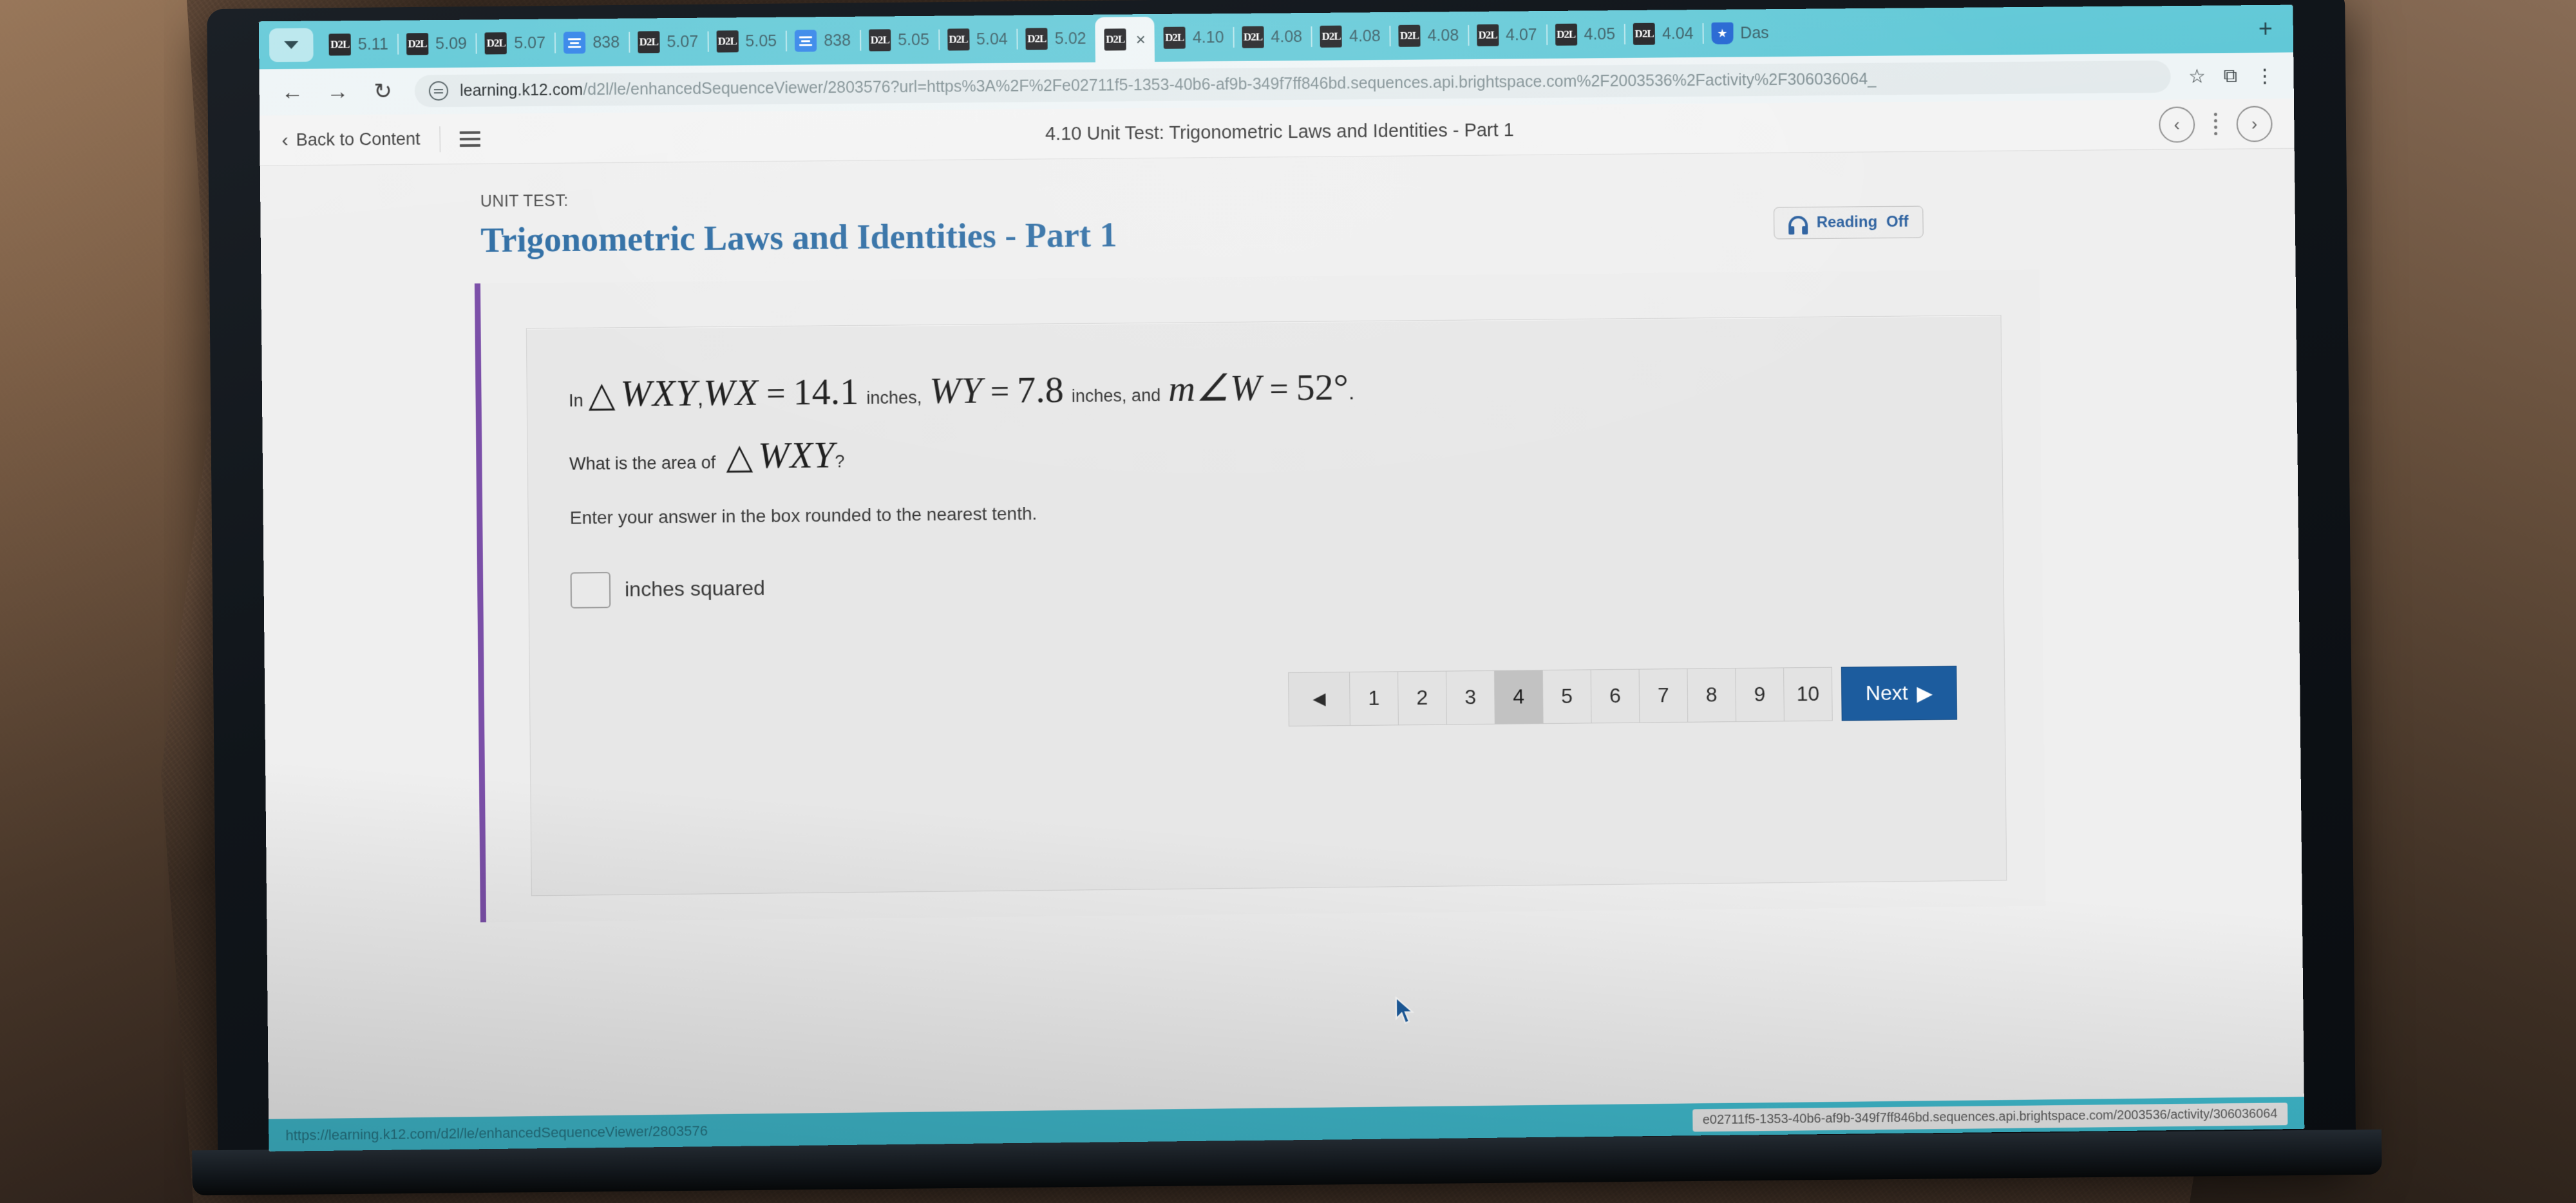 The height and width of the screenshot is (1203, 2576). Describe the element at coordinates (1279, 389) in the screenshot. I see `equals-3: =` at that location.